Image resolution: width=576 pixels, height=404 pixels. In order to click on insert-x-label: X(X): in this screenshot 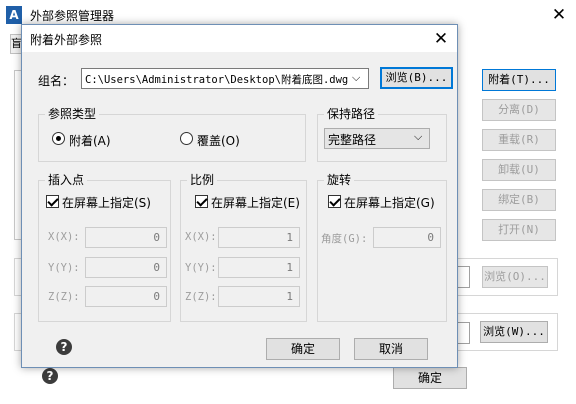, I will do `click(64, 237)`.